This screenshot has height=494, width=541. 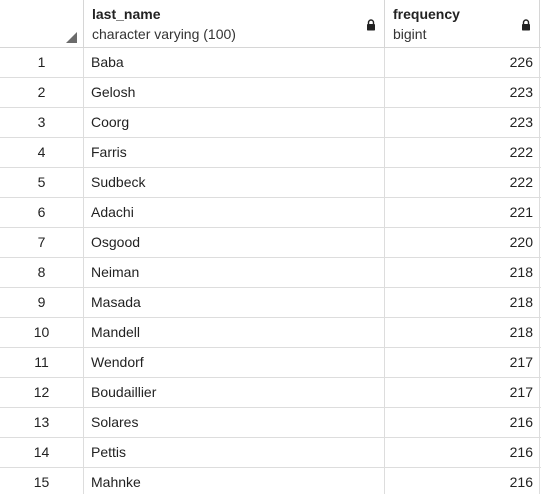 I want to click on table-row: 10 Mandell 218, so click(x=270, y=333).